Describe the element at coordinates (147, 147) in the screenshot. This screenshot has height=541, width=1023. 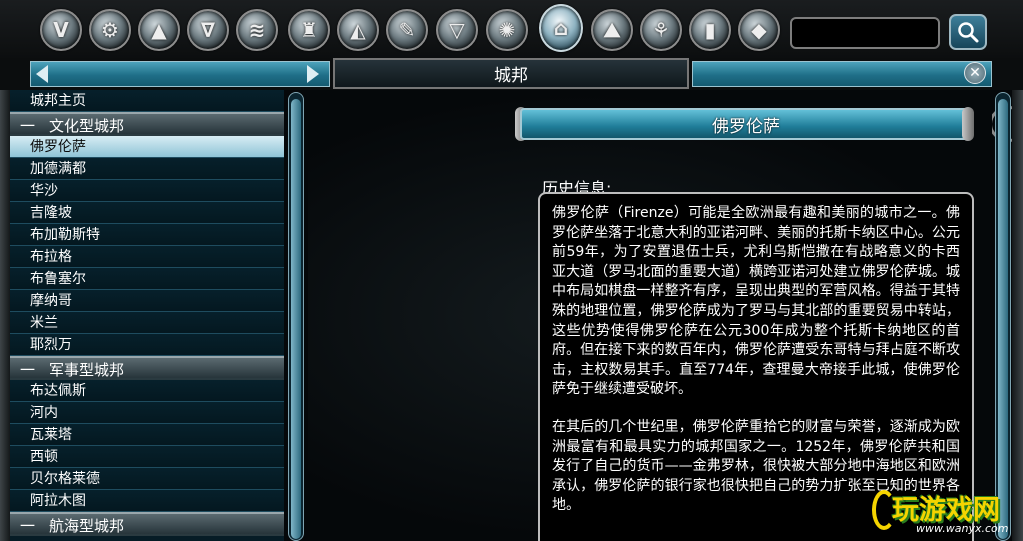
I see `sidebar-item-selected: 佛罗伦萨` at that location.